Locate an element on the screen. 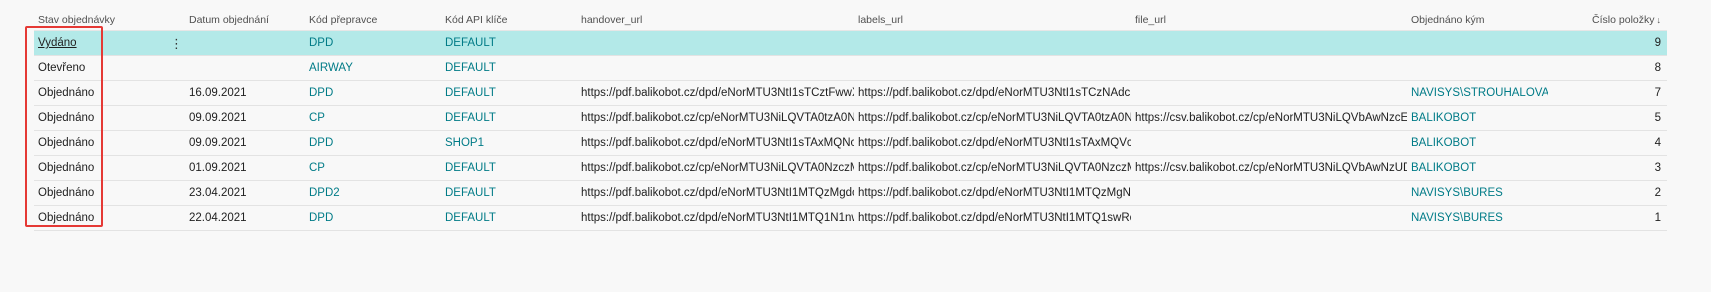 This screenshot has height=292, width=1711. cell-item-number: 2 is located at coordinates (1657, 193).